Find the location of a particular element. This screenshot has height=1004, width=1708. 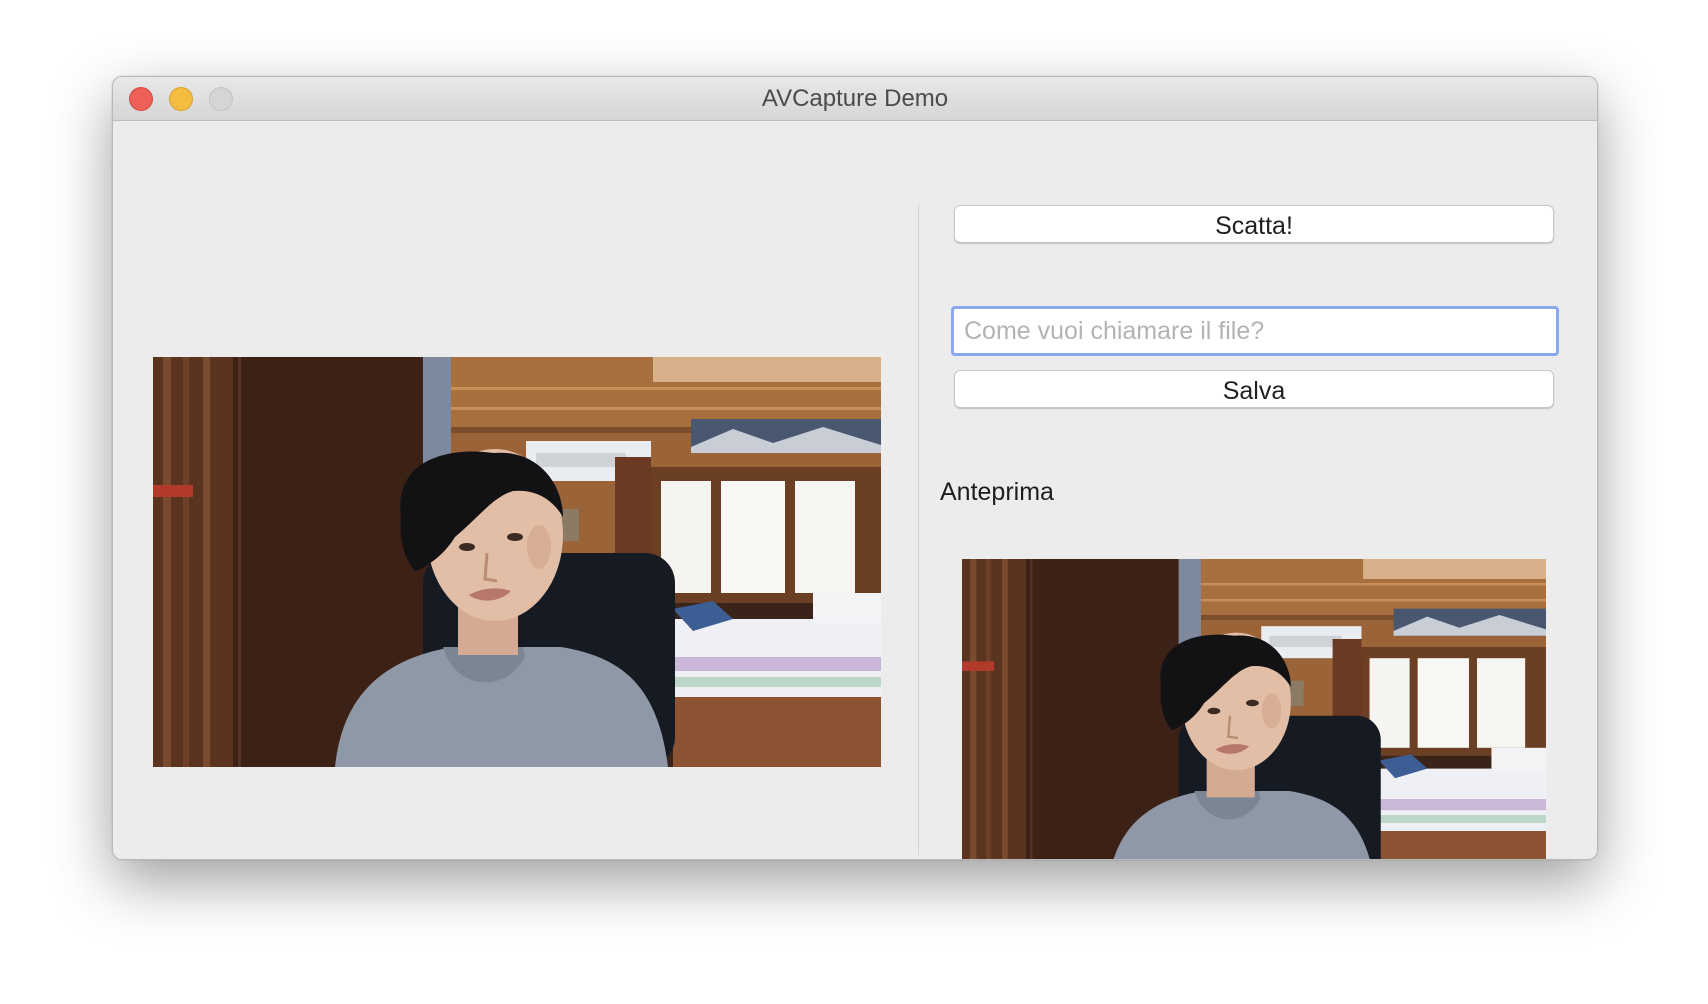

vertical-divider is located at coordinates (918, 530).